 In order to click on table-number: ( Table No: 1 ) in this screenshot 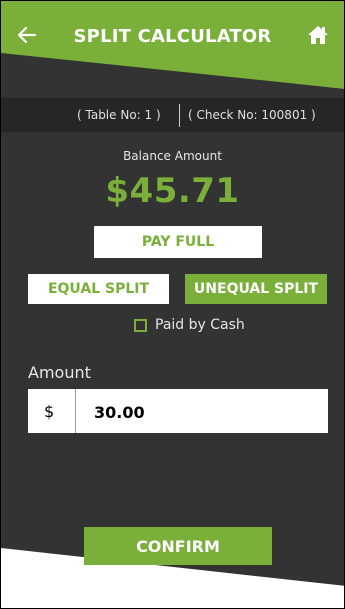, I will do `click(119, 115)`.